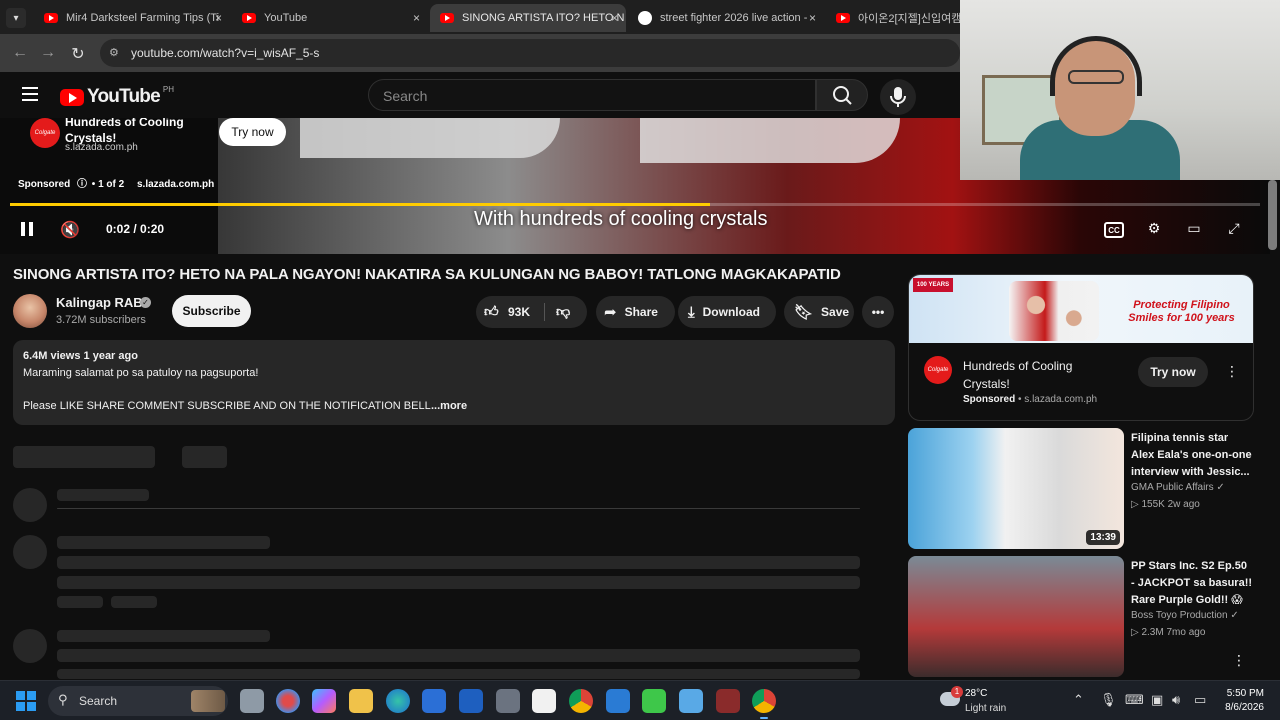 The width and height of the screenshot is (1280, 720). I want to click on ad-try-now-button: Try now, so click(252, 132).